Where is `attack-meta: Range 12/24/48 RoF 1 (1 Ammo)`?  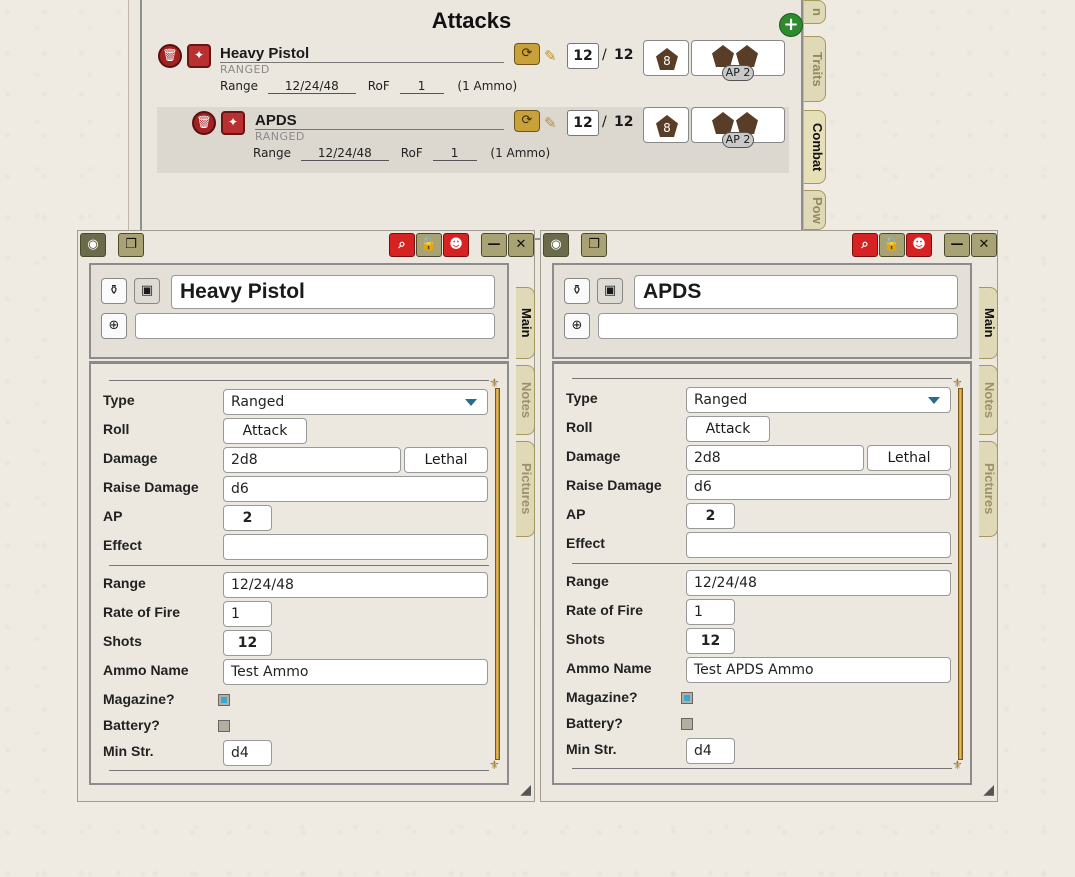
attack-meta: Range 12/24/48 RoF 1 (1 Ammo) is located at coordinates (368, 86).